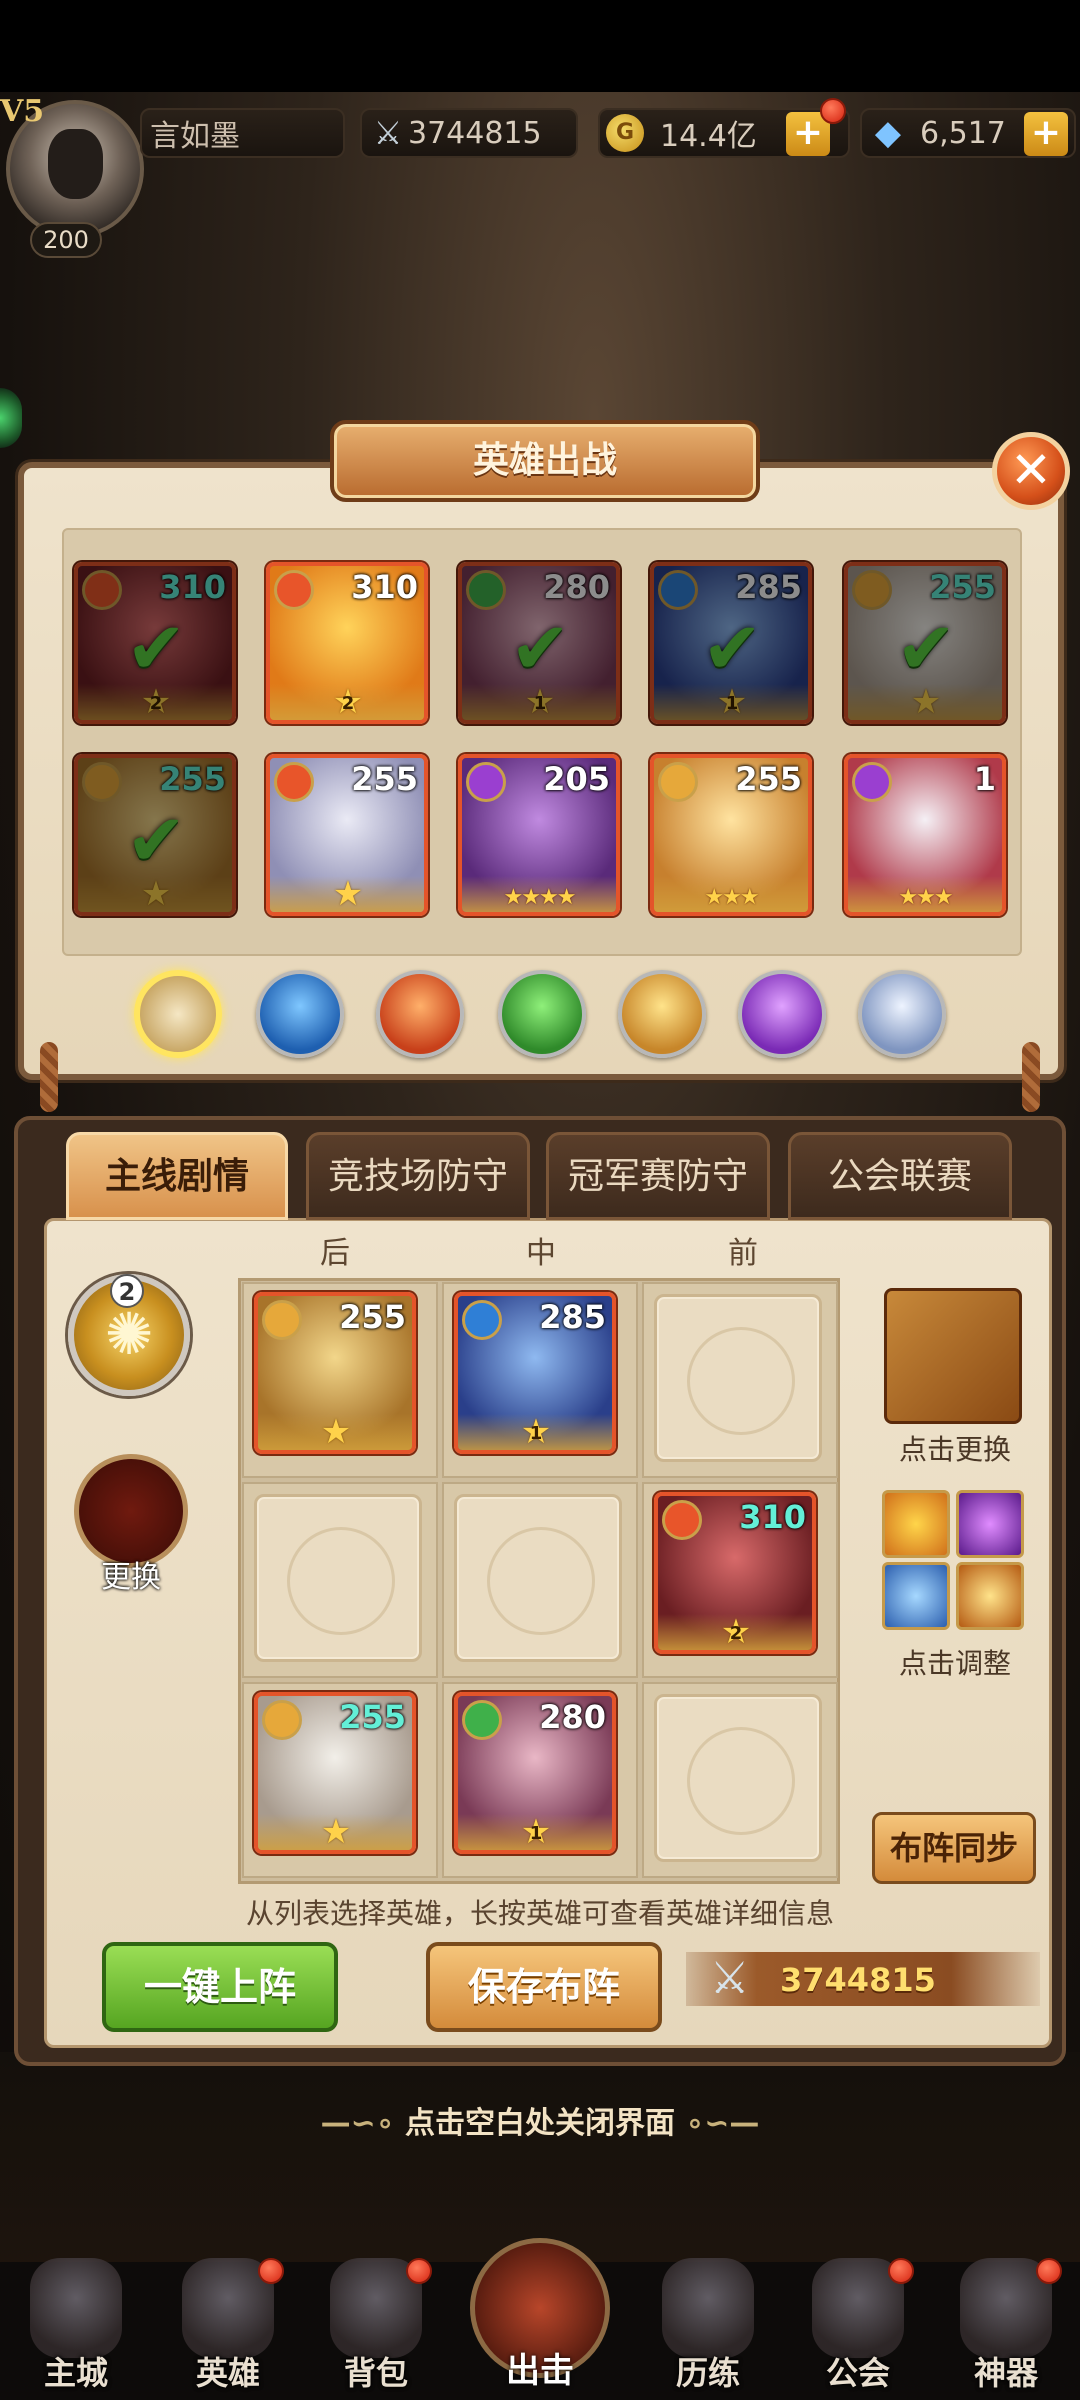  I want to click on save-formation-button: 保存布阵, so click(544, 1987).